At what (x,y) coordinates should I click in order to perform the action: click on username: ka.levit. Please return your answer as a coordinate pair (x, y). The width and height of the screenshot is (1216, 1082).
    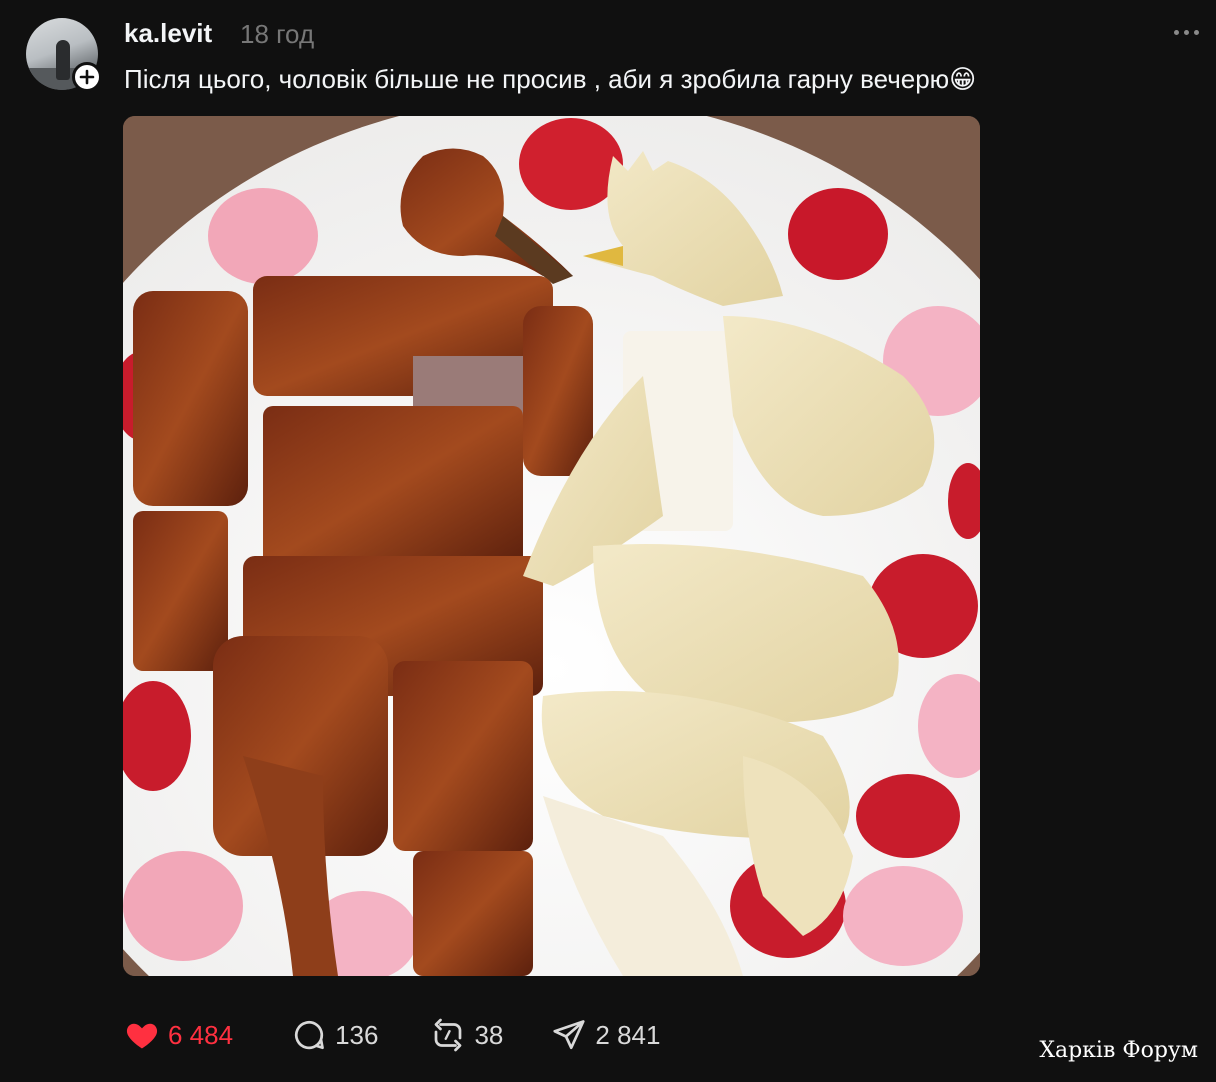
    Looking at the image, I should click on (168, 33).